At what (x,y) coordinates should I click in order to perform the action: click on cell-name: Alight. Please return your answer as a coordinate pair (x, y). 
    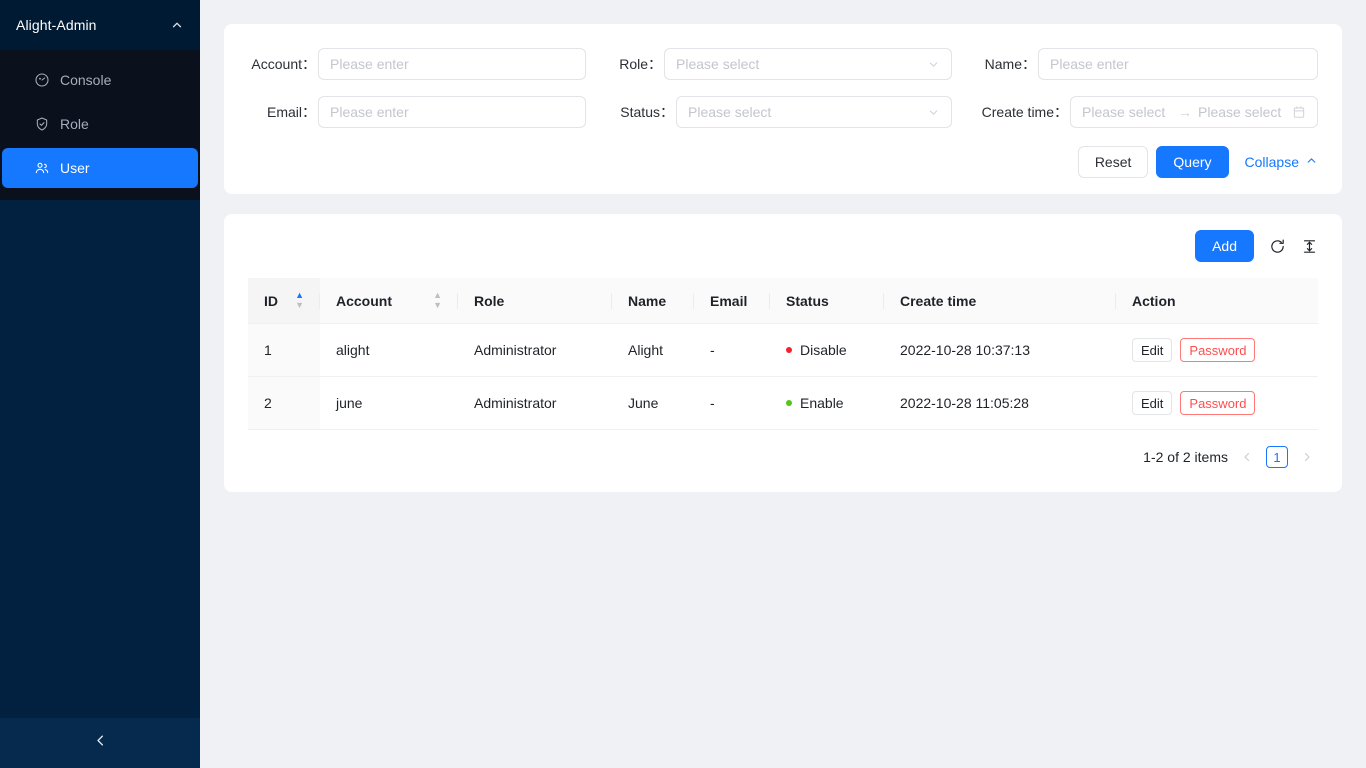
    Looking at the image, I should click on (653, 350).